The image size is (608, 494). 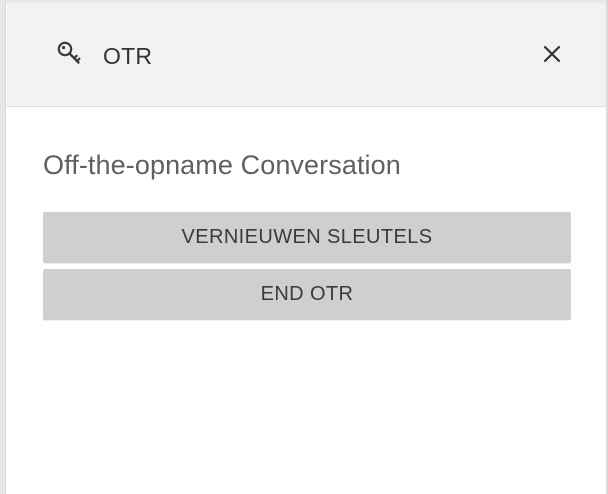 I want to click on key-icon, so click(x=70, y=54).